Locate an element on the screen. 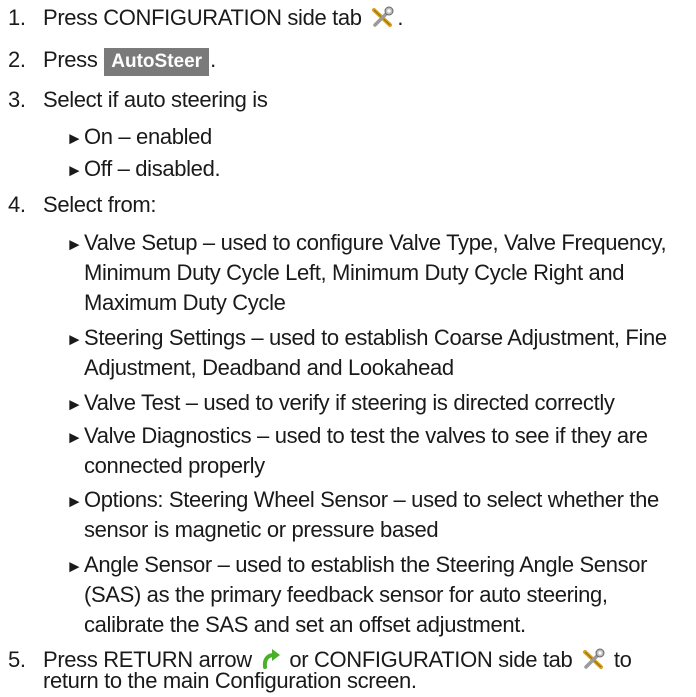 The height and width of the screenshot is (697, 696). bullet-item: ►On – enabled is located at coordinates (139, 138).